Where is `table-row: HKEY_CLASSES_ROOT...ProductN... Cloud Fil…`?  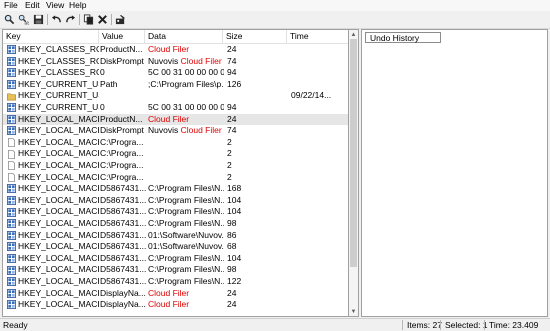
table-row: HKEY_CLASSES_ROOT...ProductN... Cloud Fil… is located at coordinates (175, 50).